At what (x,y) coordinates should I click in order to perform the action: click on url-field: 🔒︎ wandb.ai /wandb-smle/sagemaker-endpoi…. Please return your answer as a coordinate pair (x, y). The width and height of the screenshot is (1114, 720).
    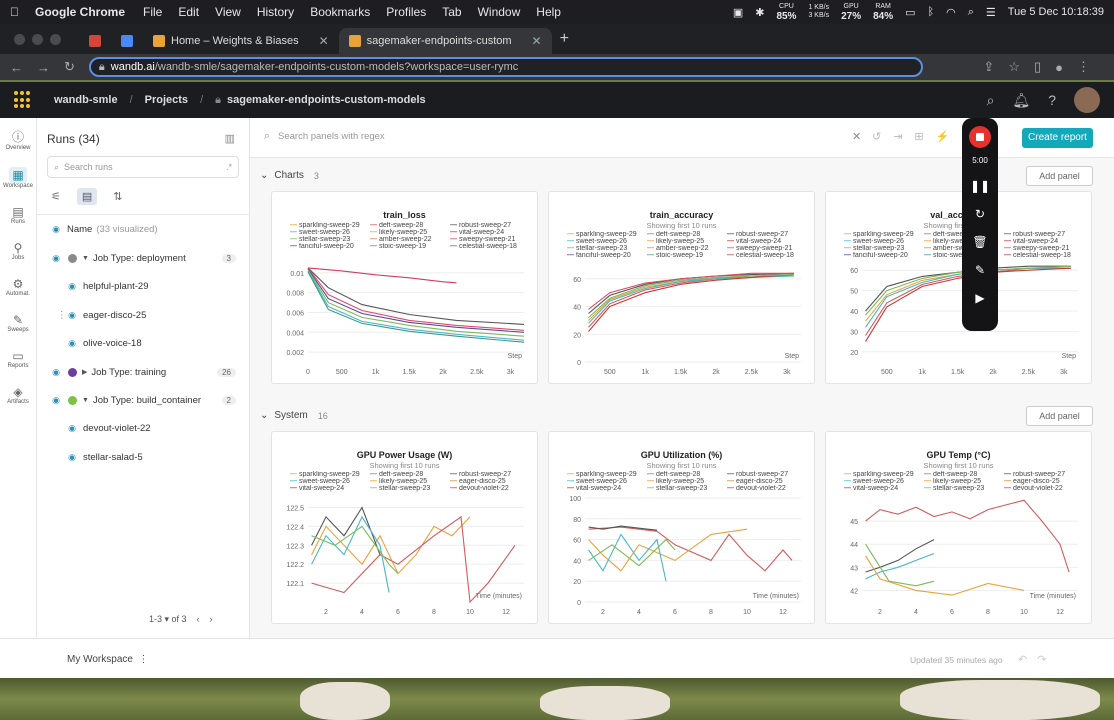
    Looking at the image, I should click on (506, 67).